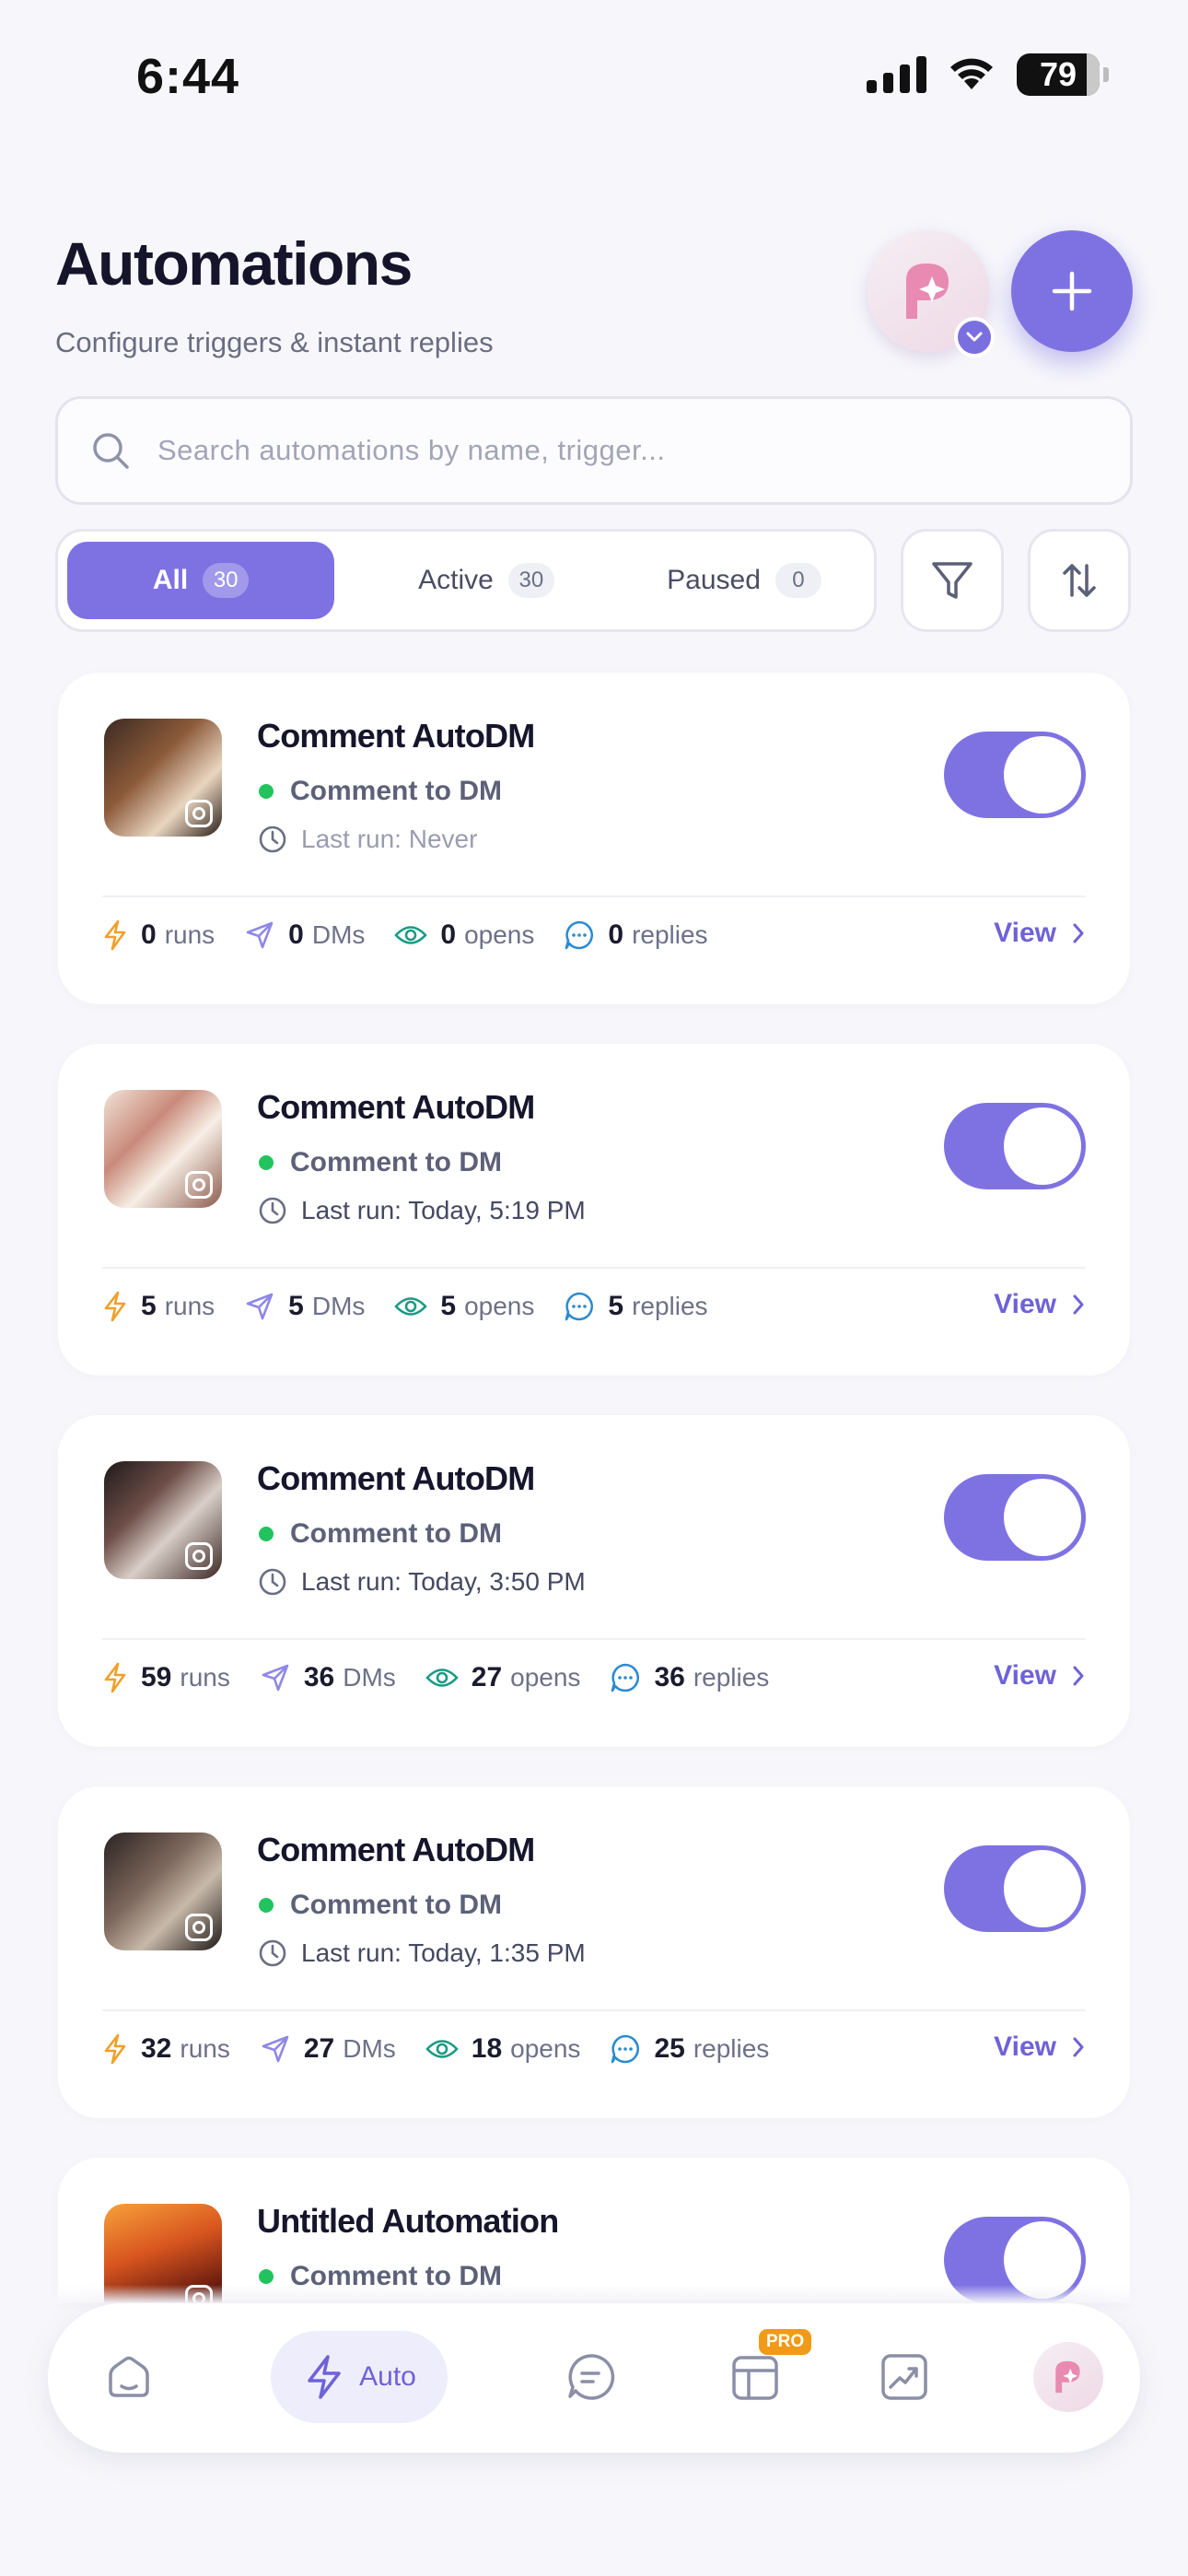  Describe the element at coordinates (464, 1306) in the screenshot. I see `stat-opens: 5 opens` at that location.